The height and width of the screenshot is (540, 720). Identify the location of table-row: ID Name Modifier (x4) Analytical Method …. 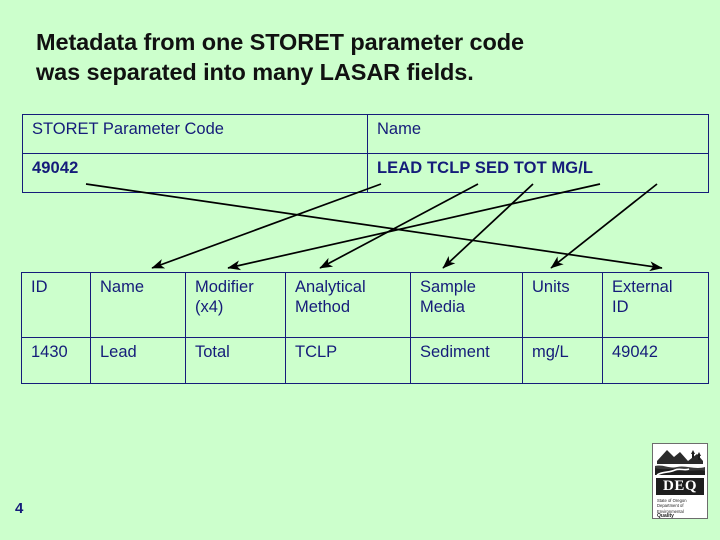
(365, 305).